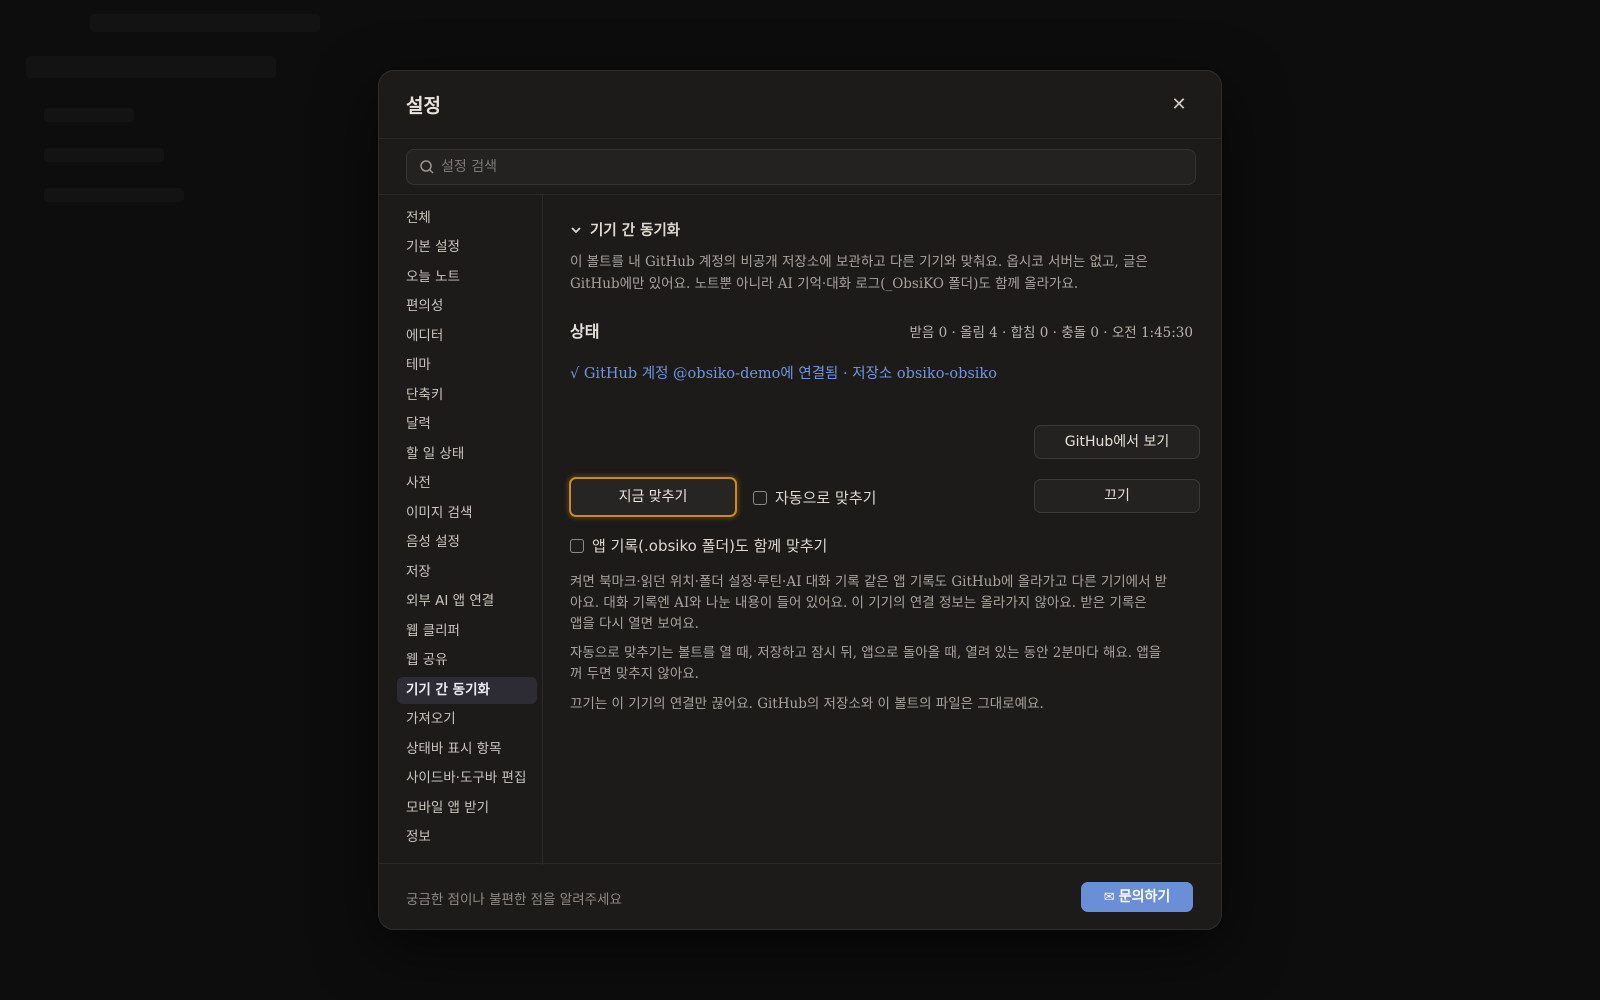  What do you see at coordinates (811, 167) in the screenshot?
I see `search-input` at bounding box center [811, 167].